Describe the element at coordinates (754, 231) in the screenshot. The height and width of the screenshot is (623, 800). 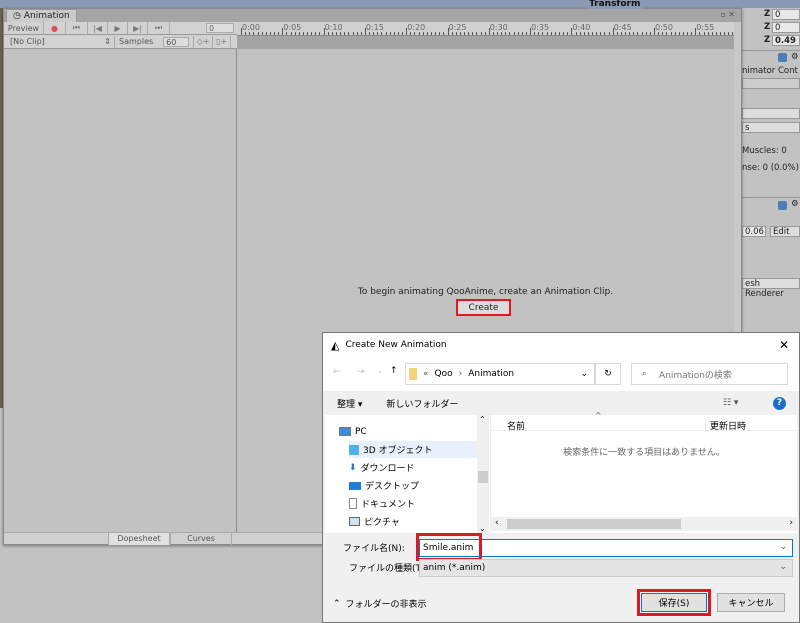
I see `value-field: 0.06` at that location.